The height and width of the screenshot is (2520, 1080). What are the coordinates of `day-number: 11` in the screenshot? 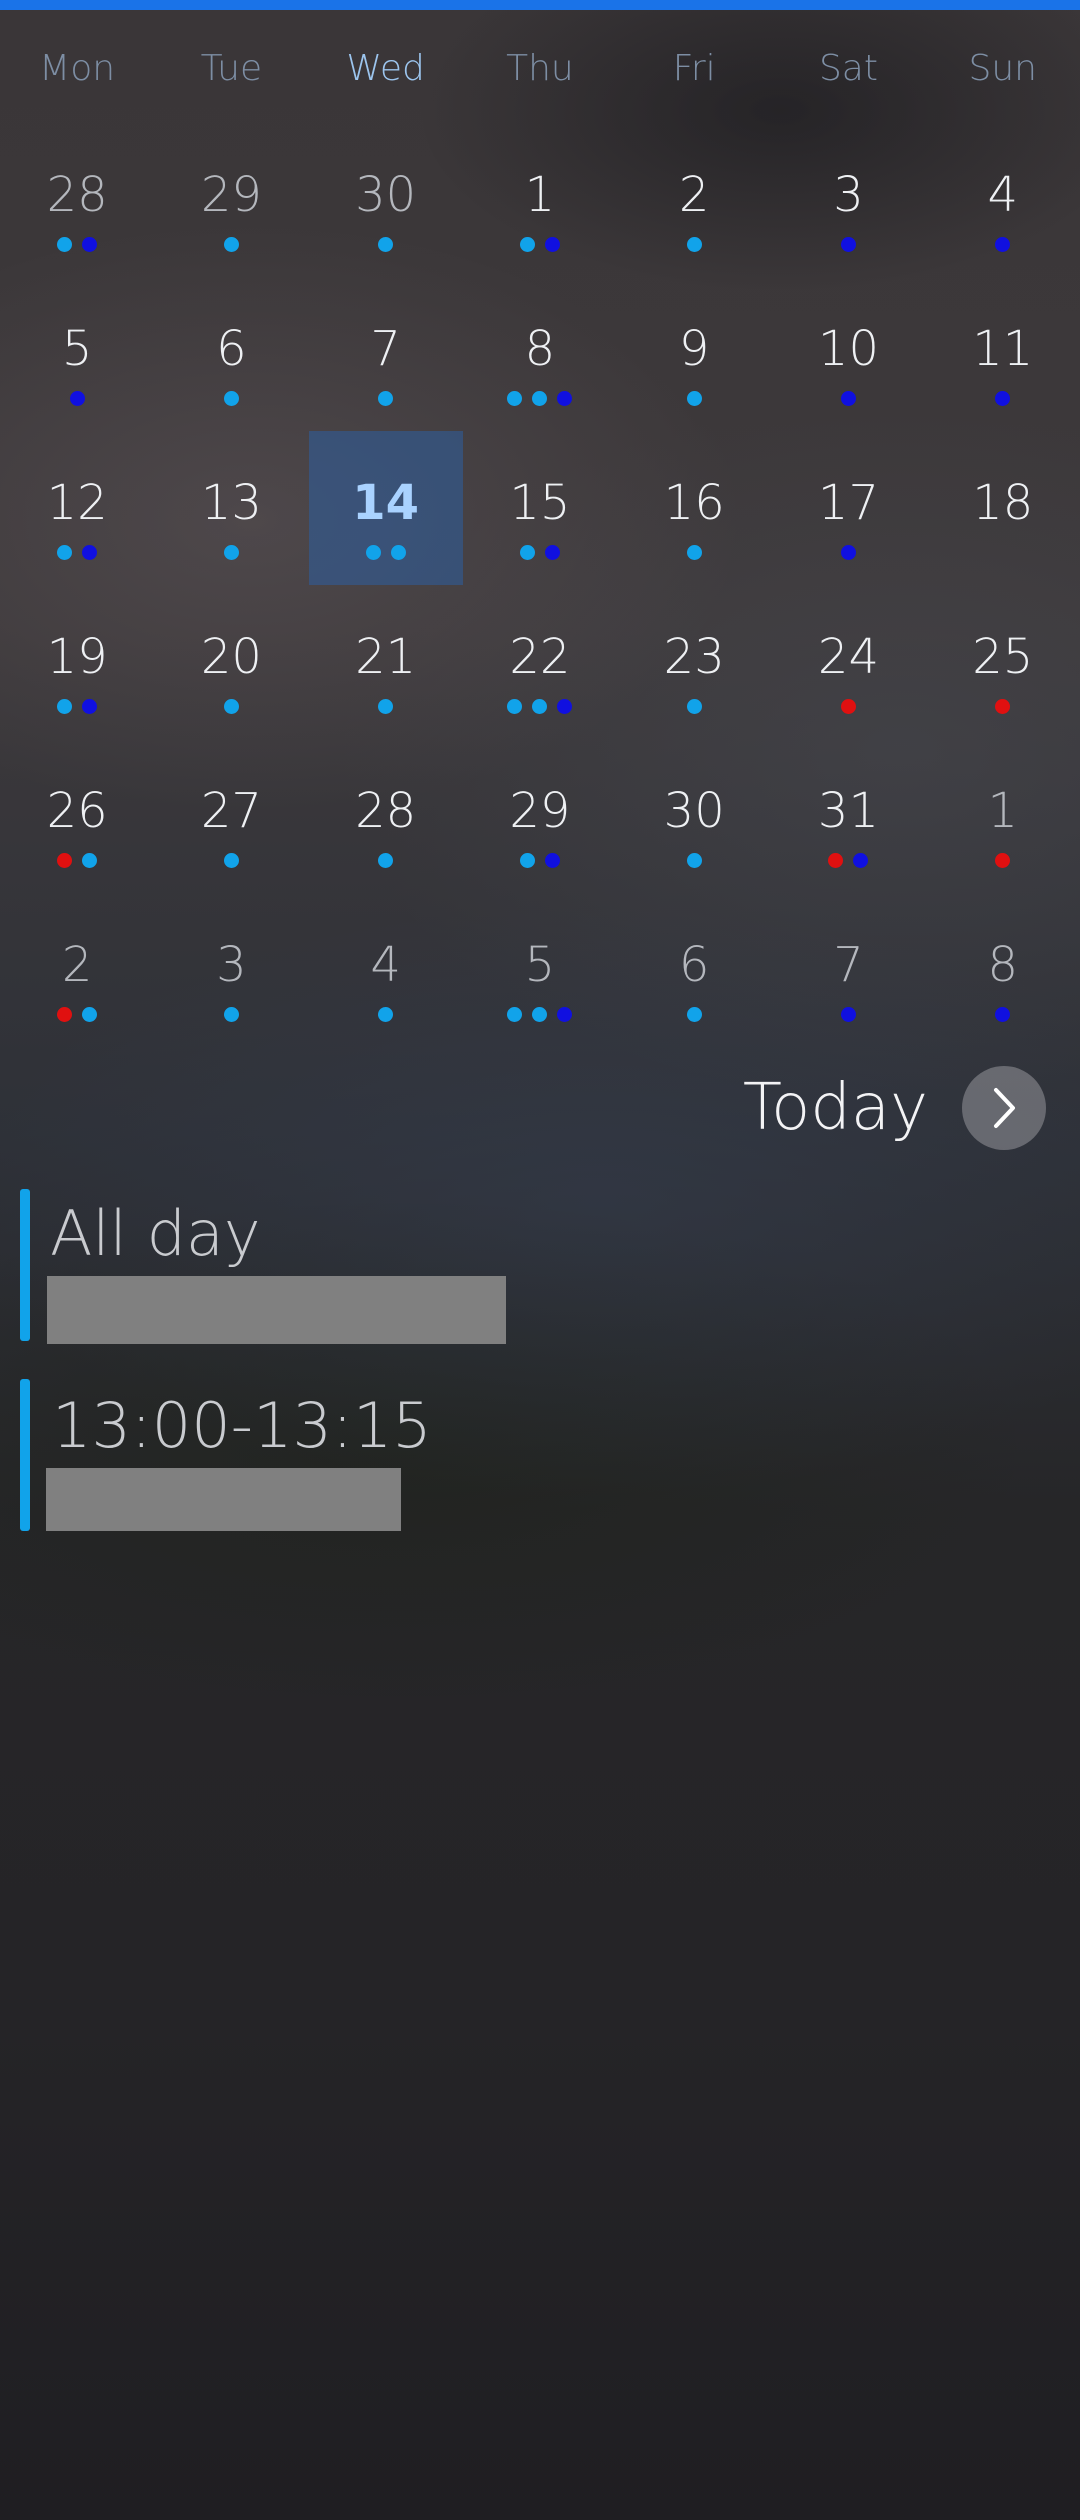 It's located at (1003, 349).